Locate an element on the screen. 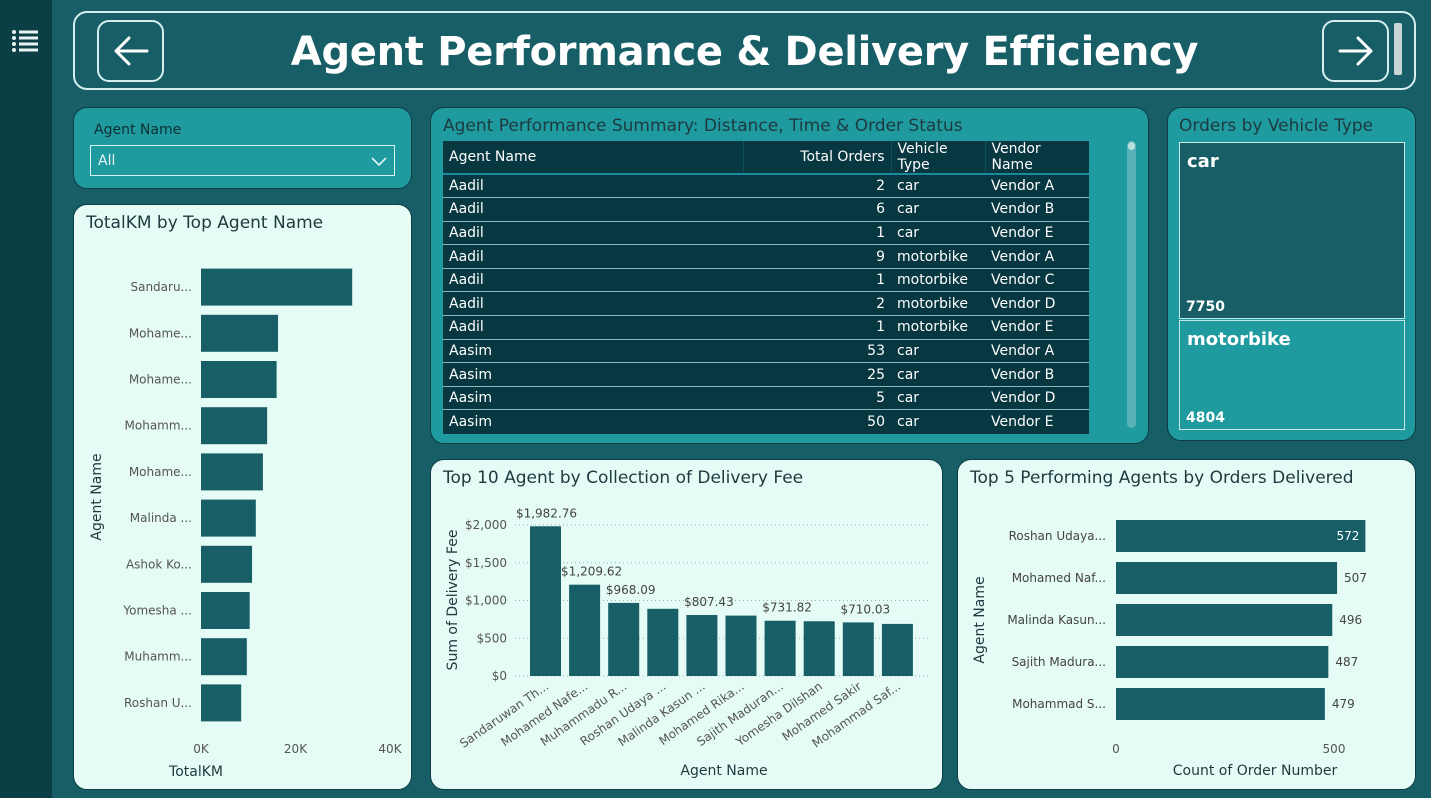 This screenshot has height=798, width=1431. y-tick-label: $1,500 is located at coordinates (486, 563).